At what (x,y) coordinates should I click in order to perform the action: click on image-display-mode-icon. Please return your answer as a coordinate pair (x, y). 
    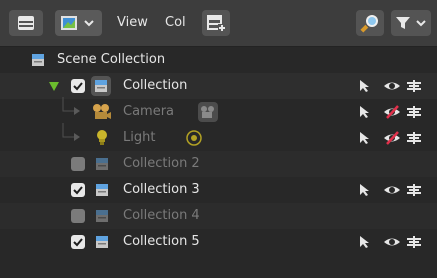
    Looking at the image, I should click on (69, 23).